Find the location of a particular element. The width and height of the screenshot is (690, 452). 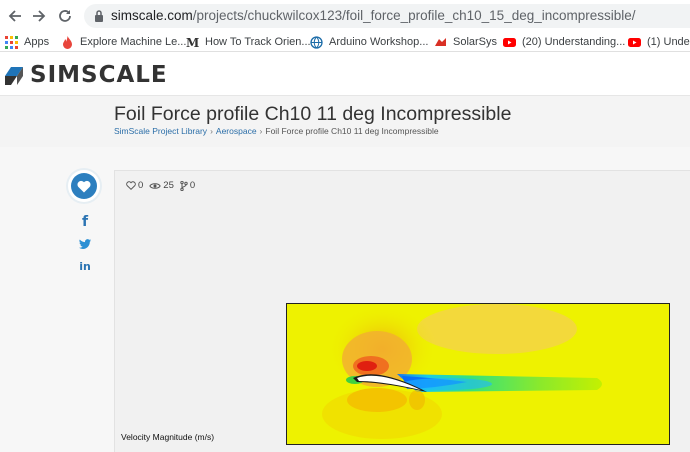

bookmark-label: SolarSys is located at coordinates (475, 42).